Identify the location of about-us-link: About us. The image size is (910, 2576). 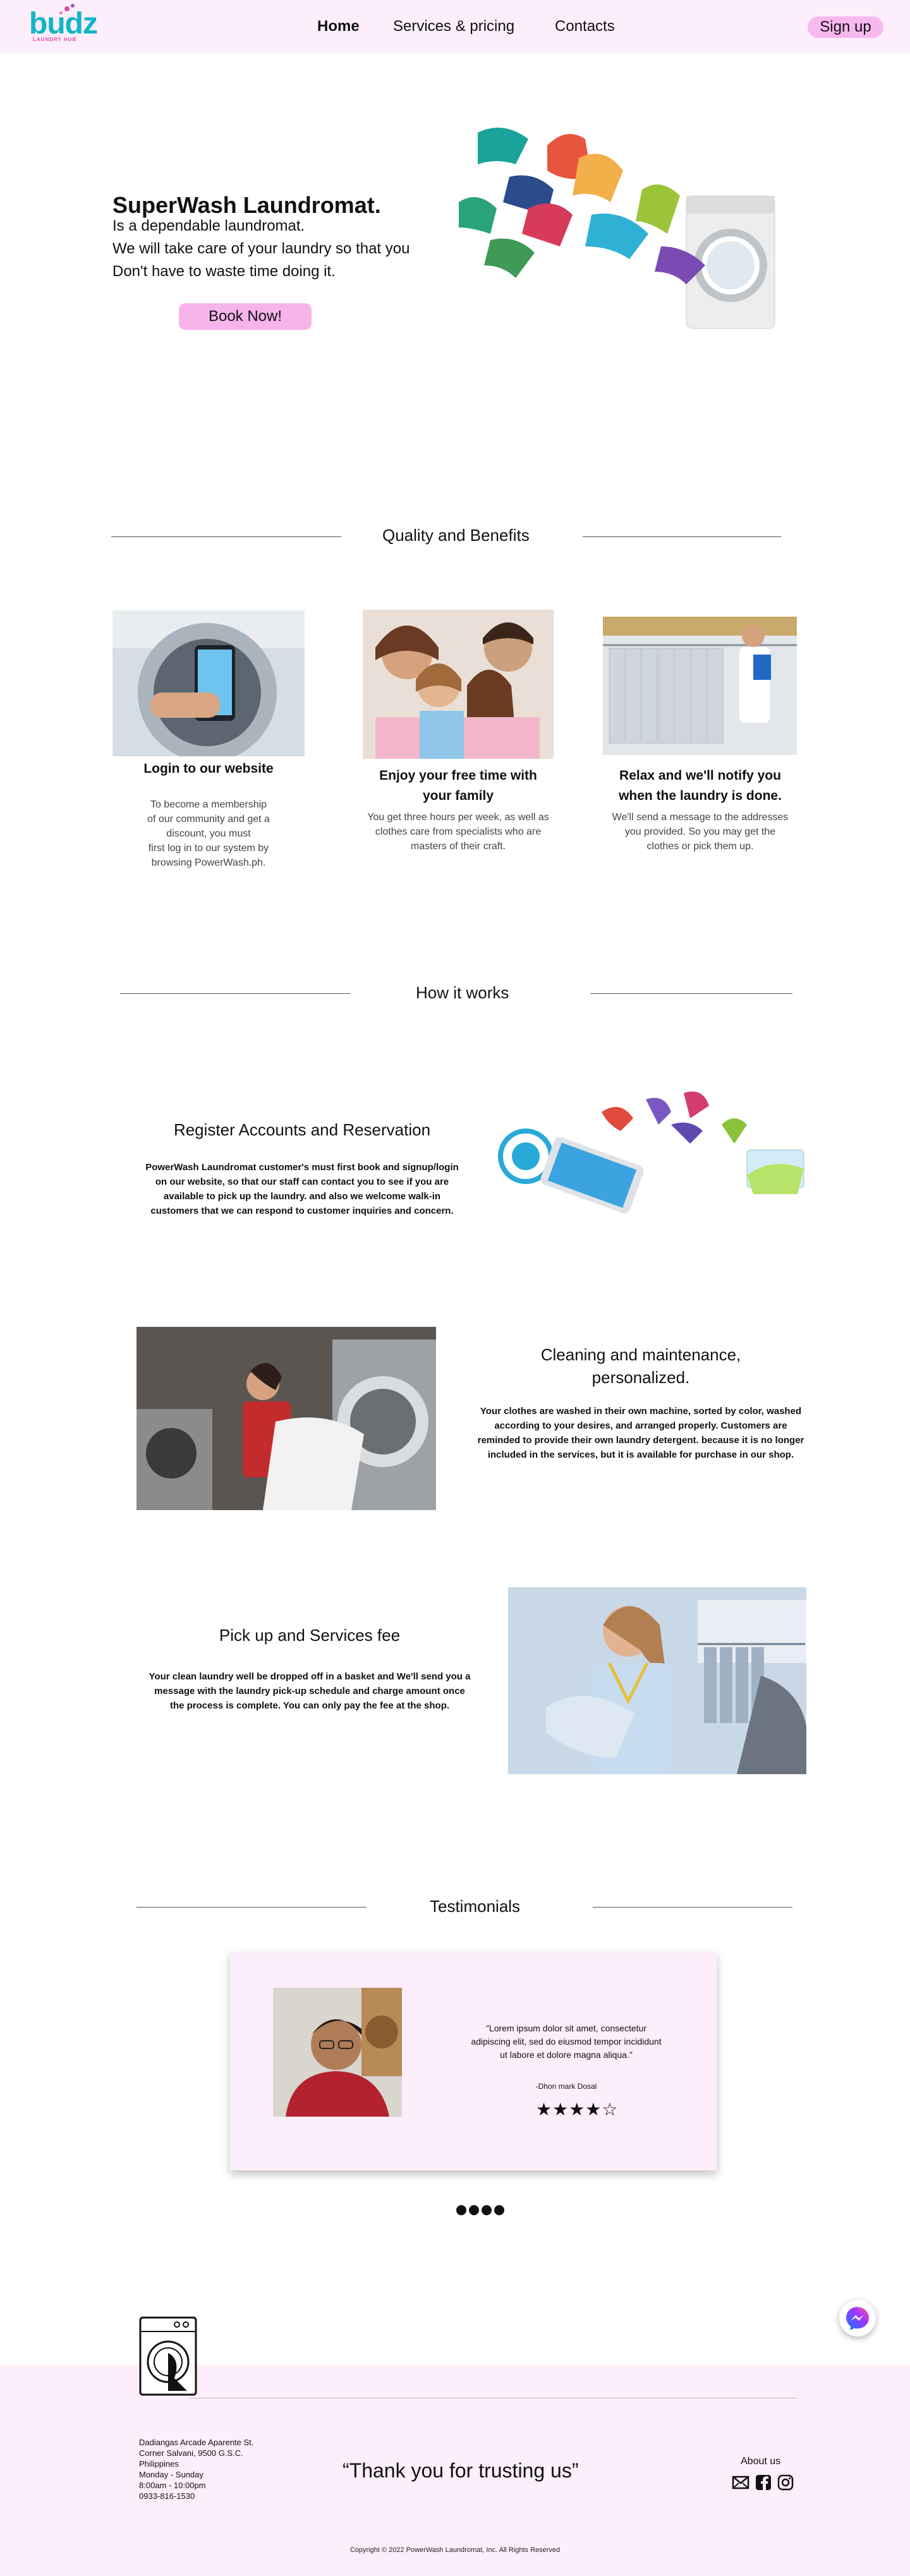
(760, 2461).